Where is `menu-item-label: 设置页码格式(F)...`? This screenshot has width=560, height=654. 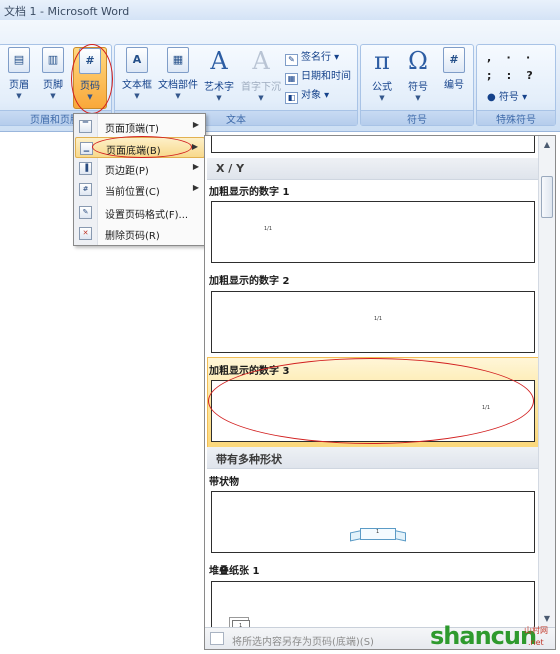
menu-item-label: 设置页码格式(F)... is located at coordinates (147, 215).